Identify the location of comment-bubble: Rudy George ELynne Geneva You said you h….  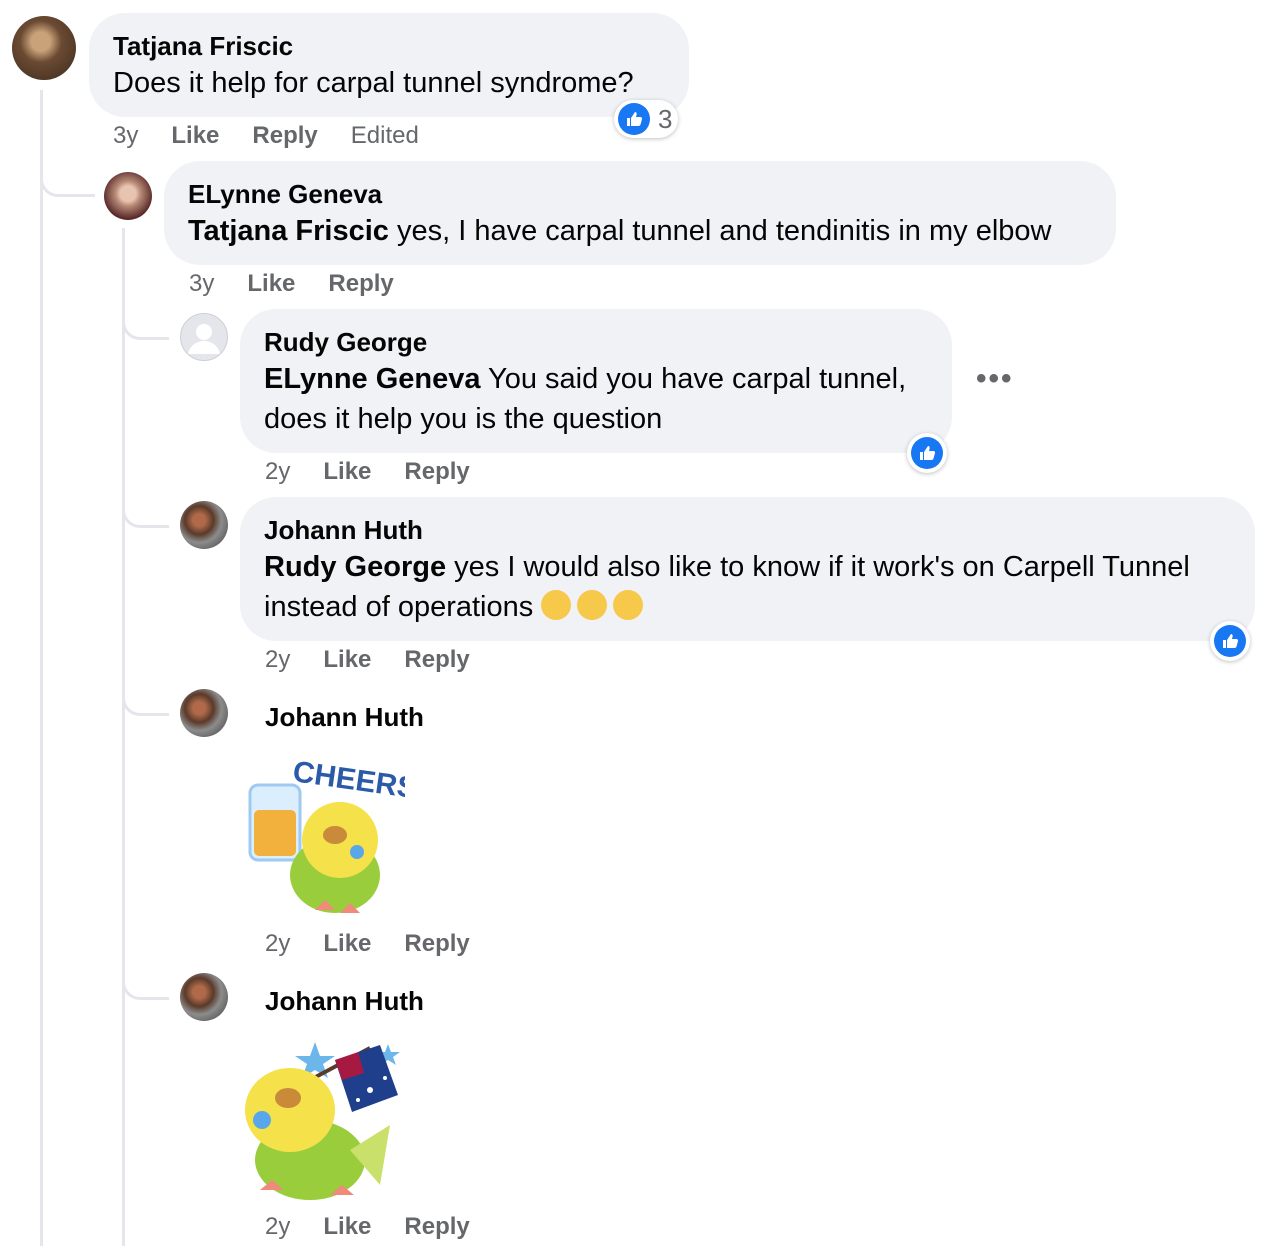
(596, 381).